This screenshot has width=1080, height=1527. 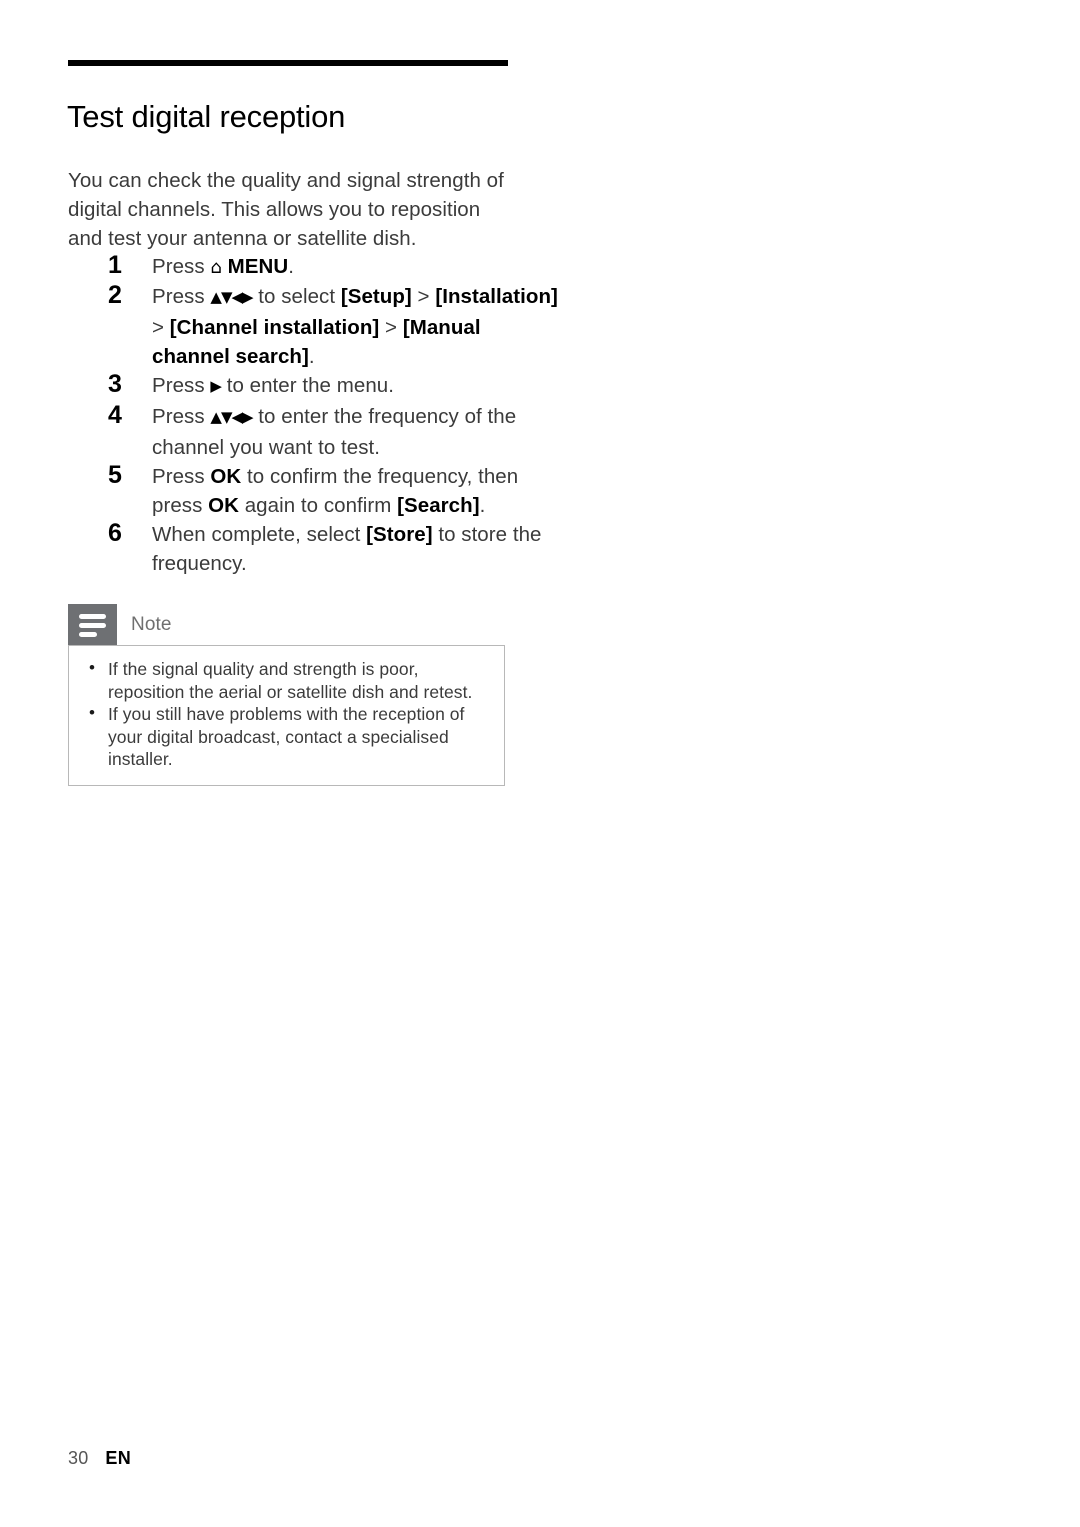 What do you see at coordinates (78, 1458) in the screenshot?
I see `footer-page-number: 30` at bounding box center [78, 1458].